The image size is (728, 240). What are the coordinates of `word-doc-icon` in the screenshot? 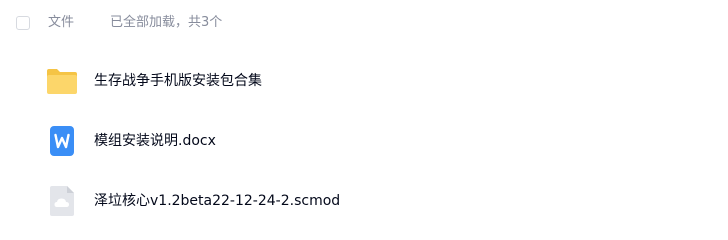 It's located at (62, 141).